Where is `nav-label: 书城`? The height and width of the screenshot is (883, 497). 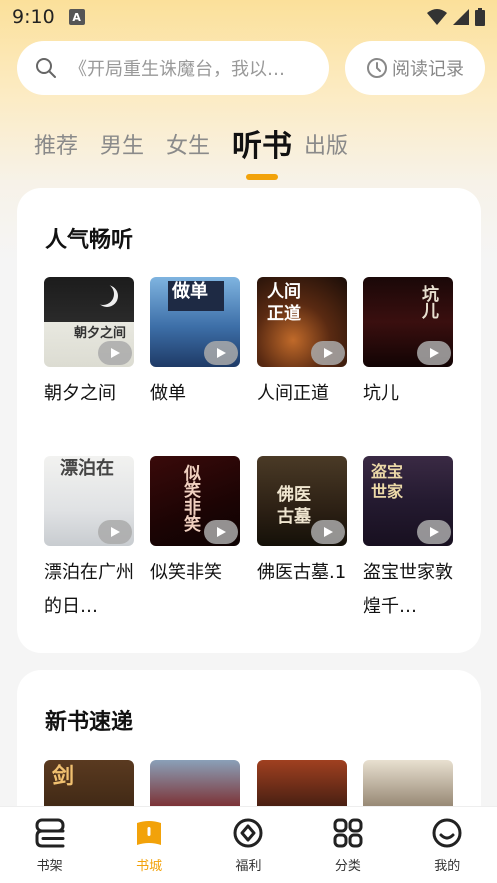
nav-label: 书城 is located at coordinates (149, 866).